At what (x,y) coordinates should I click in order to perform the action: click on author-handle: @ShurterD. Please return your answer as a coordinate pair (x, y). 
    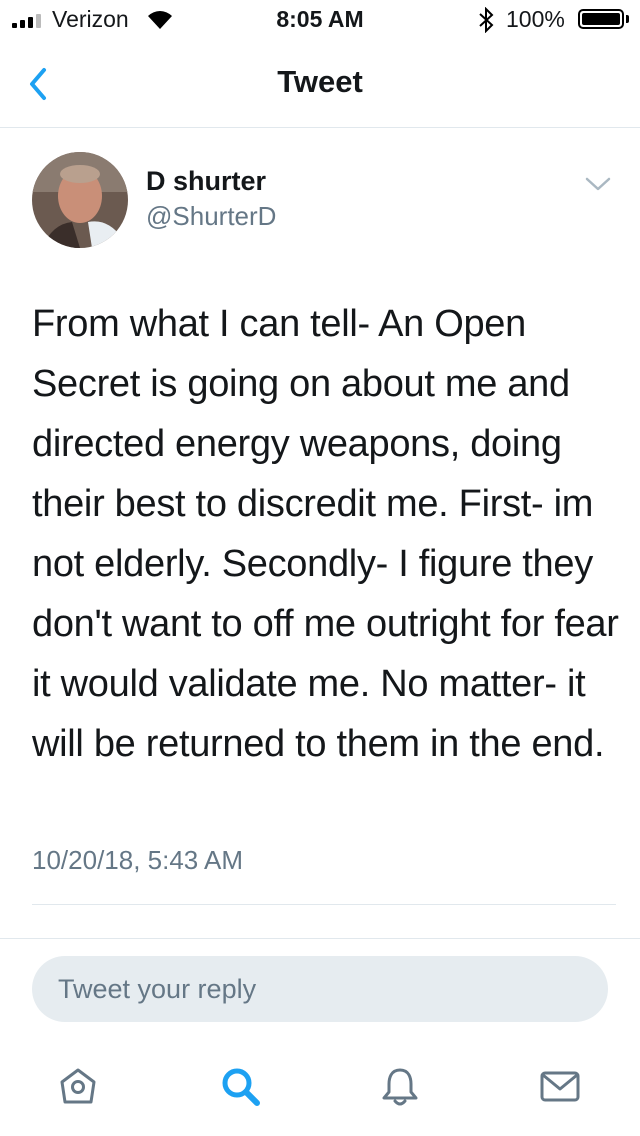
    Looking at the image, I should click on (211, 216).